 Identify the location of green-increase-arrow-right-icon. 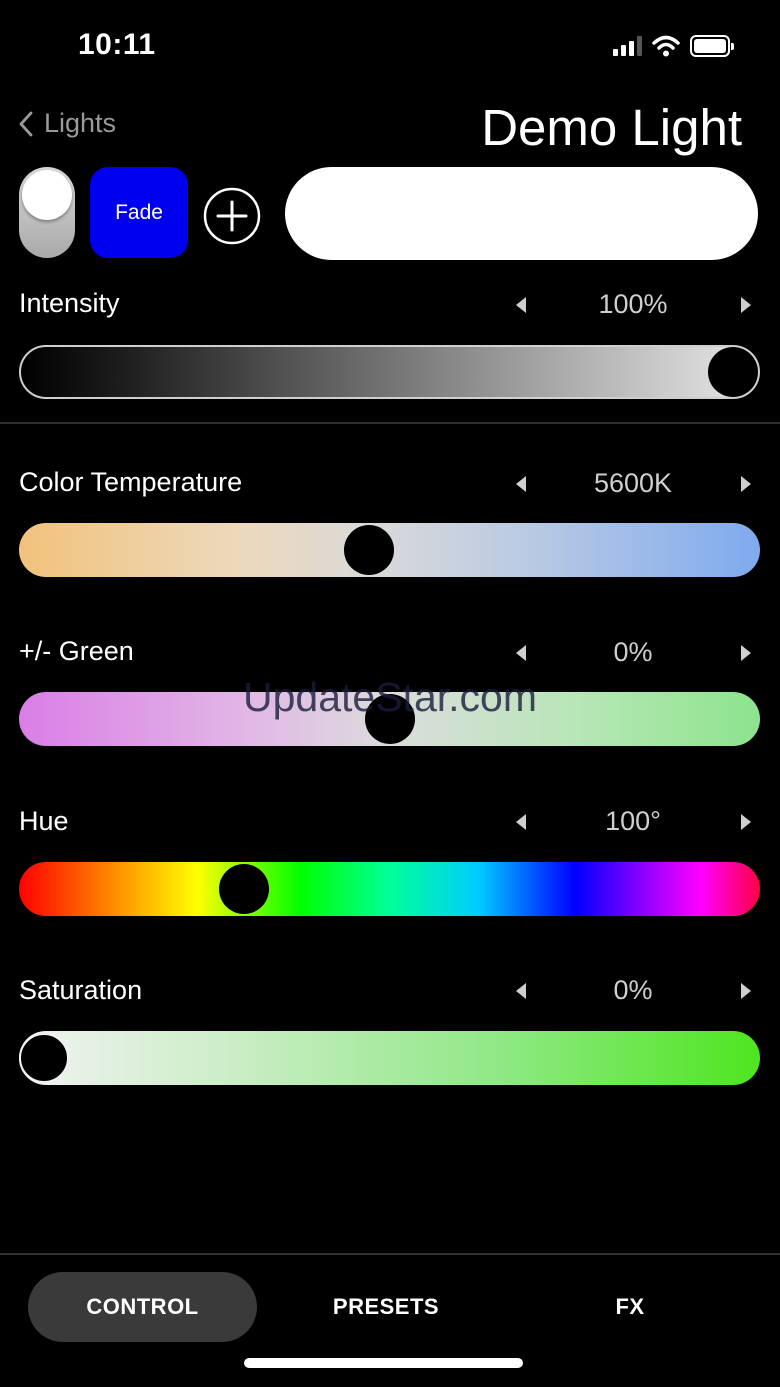
(746, 653).